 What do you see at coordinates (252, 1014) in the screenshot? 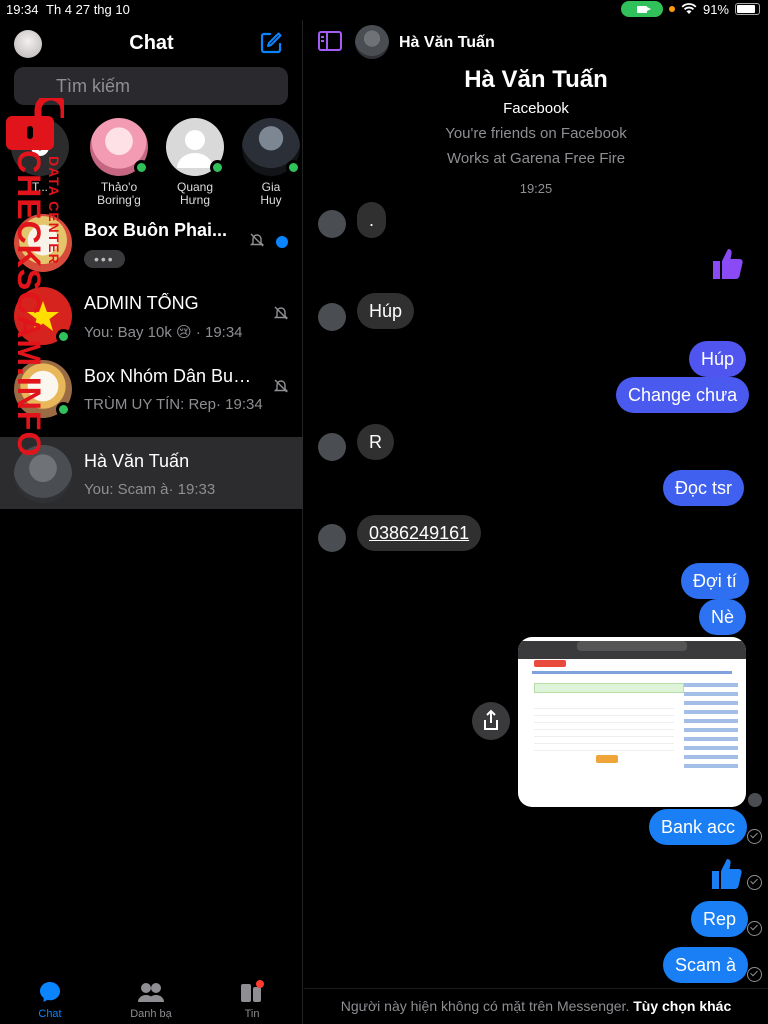
I see `tab-label: Tin` at bounding box center [252, 1014].